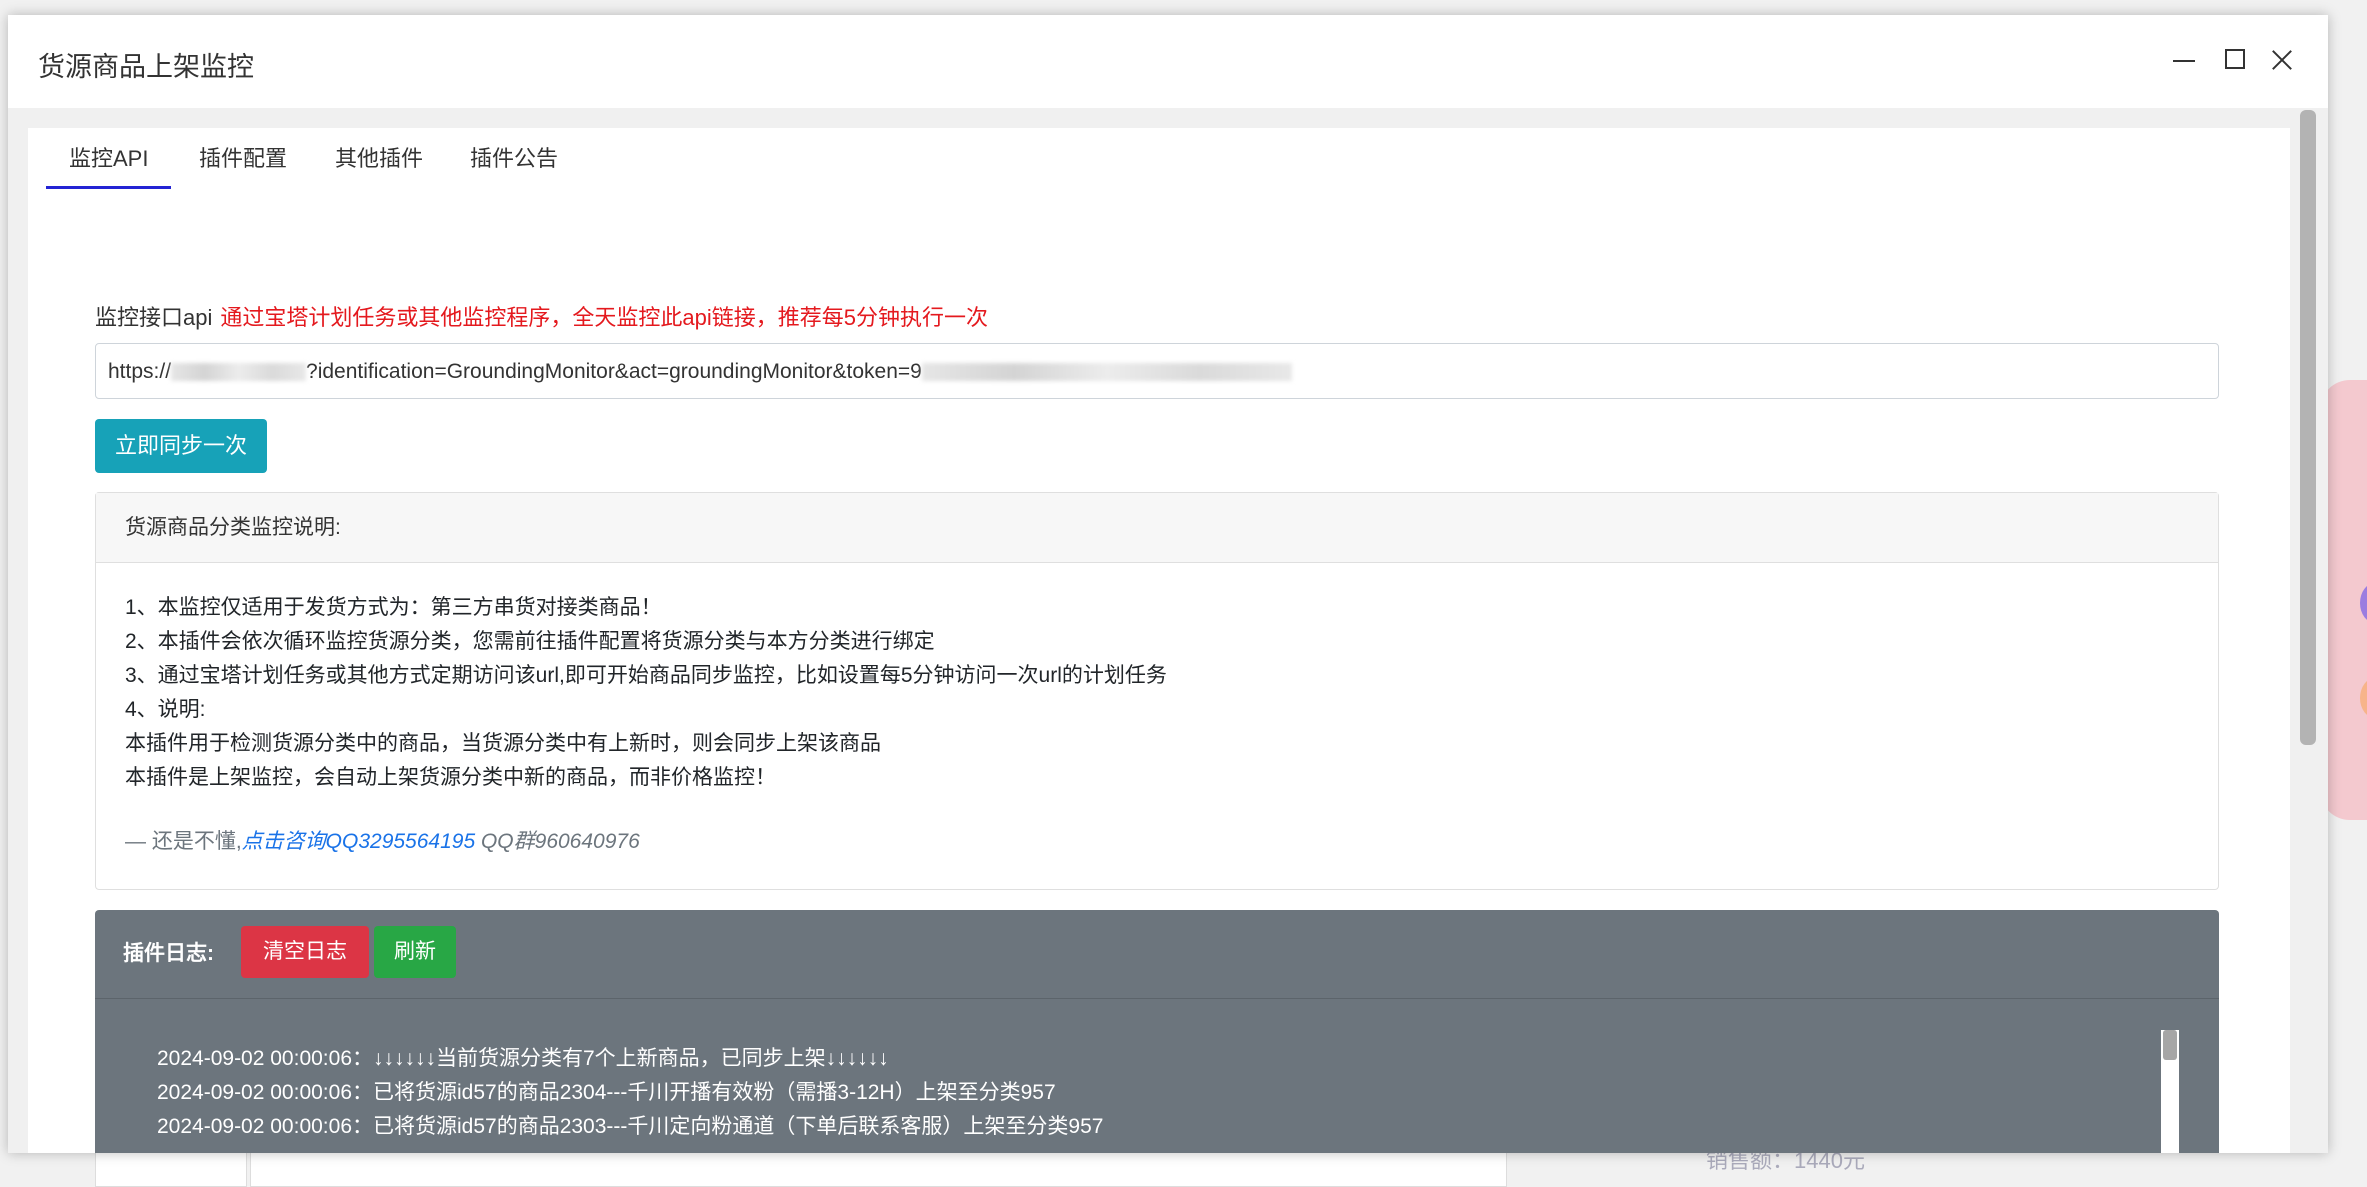 The image size is (2367, 1187). I want to click on api-note: 通过宝塔计划任务或其他监控程序，全天监控此api链接，推荐每5分钟执行一次, so click(604, 317).